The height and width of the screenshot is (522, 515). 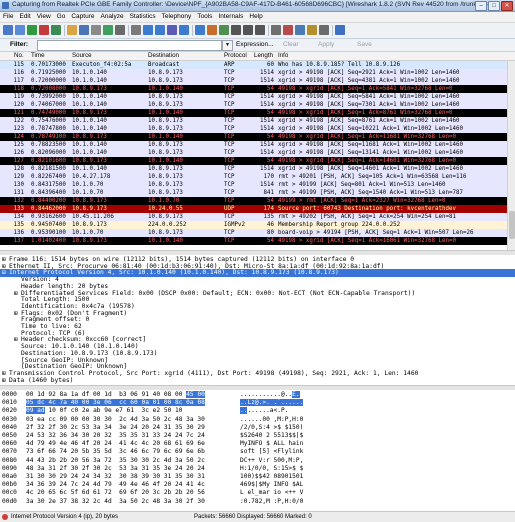 What do you see at coordinates (48, 177) in the screenshot?
I see `packet-cell-time: 0.82267400` at bounding box center [48, 177].